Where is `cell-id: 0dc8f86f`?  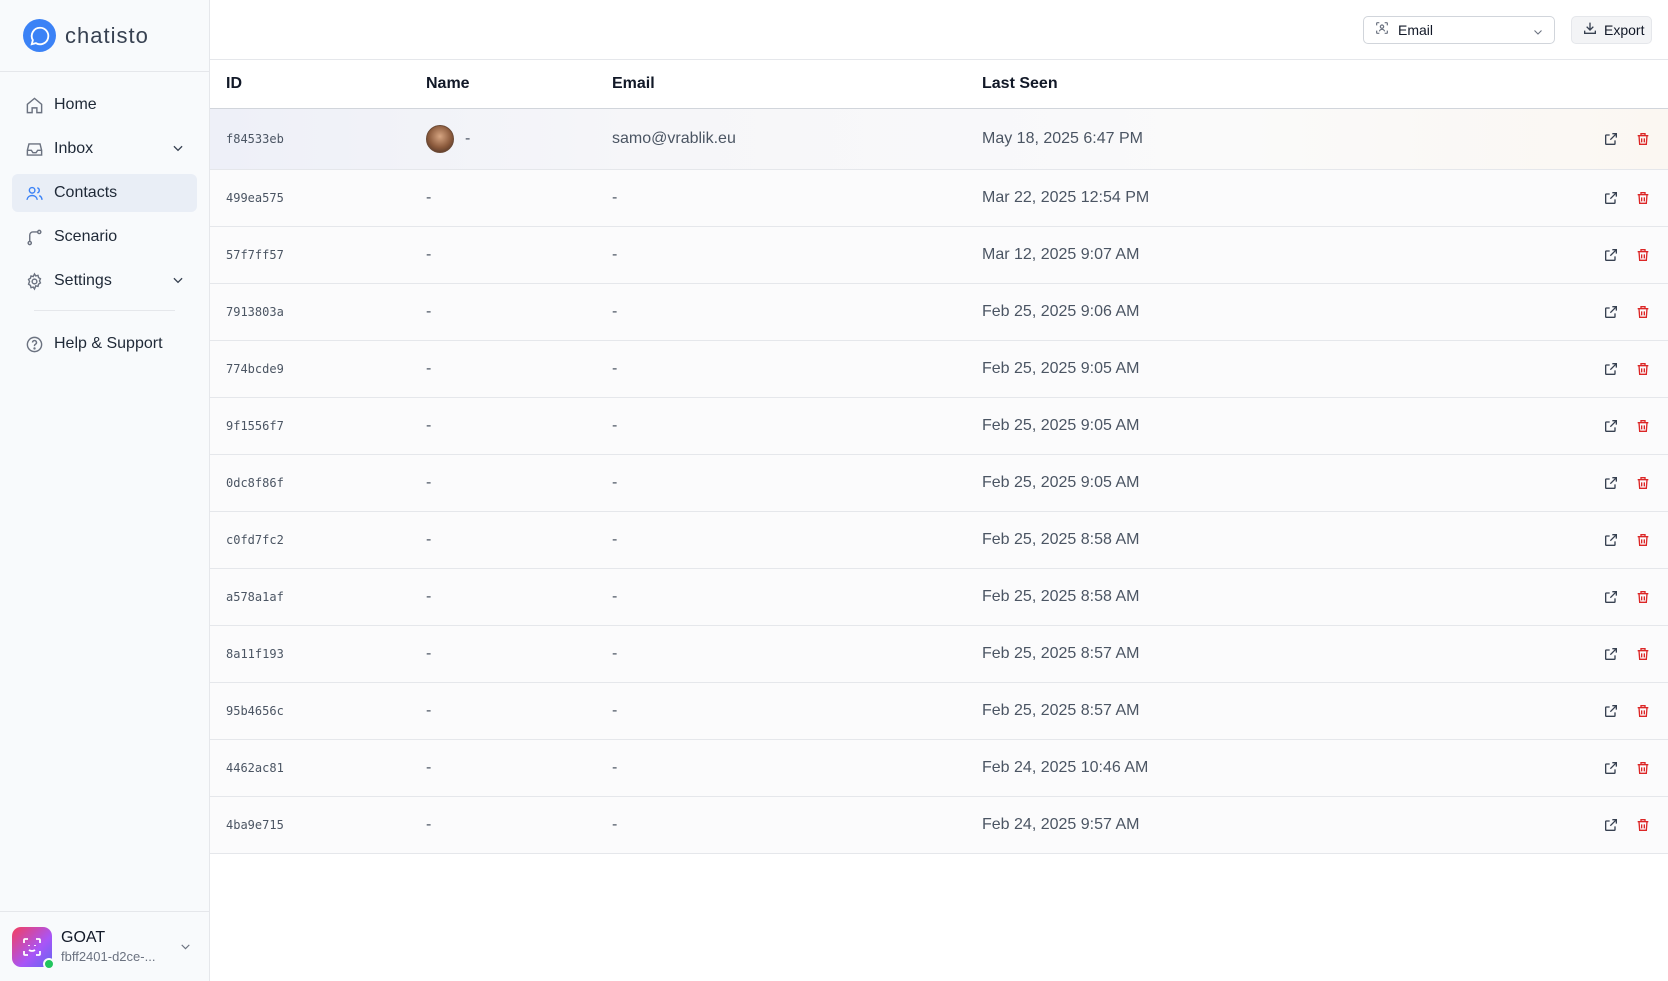
cell-id: 0dc8f86f is located at coordinates (255, 482).